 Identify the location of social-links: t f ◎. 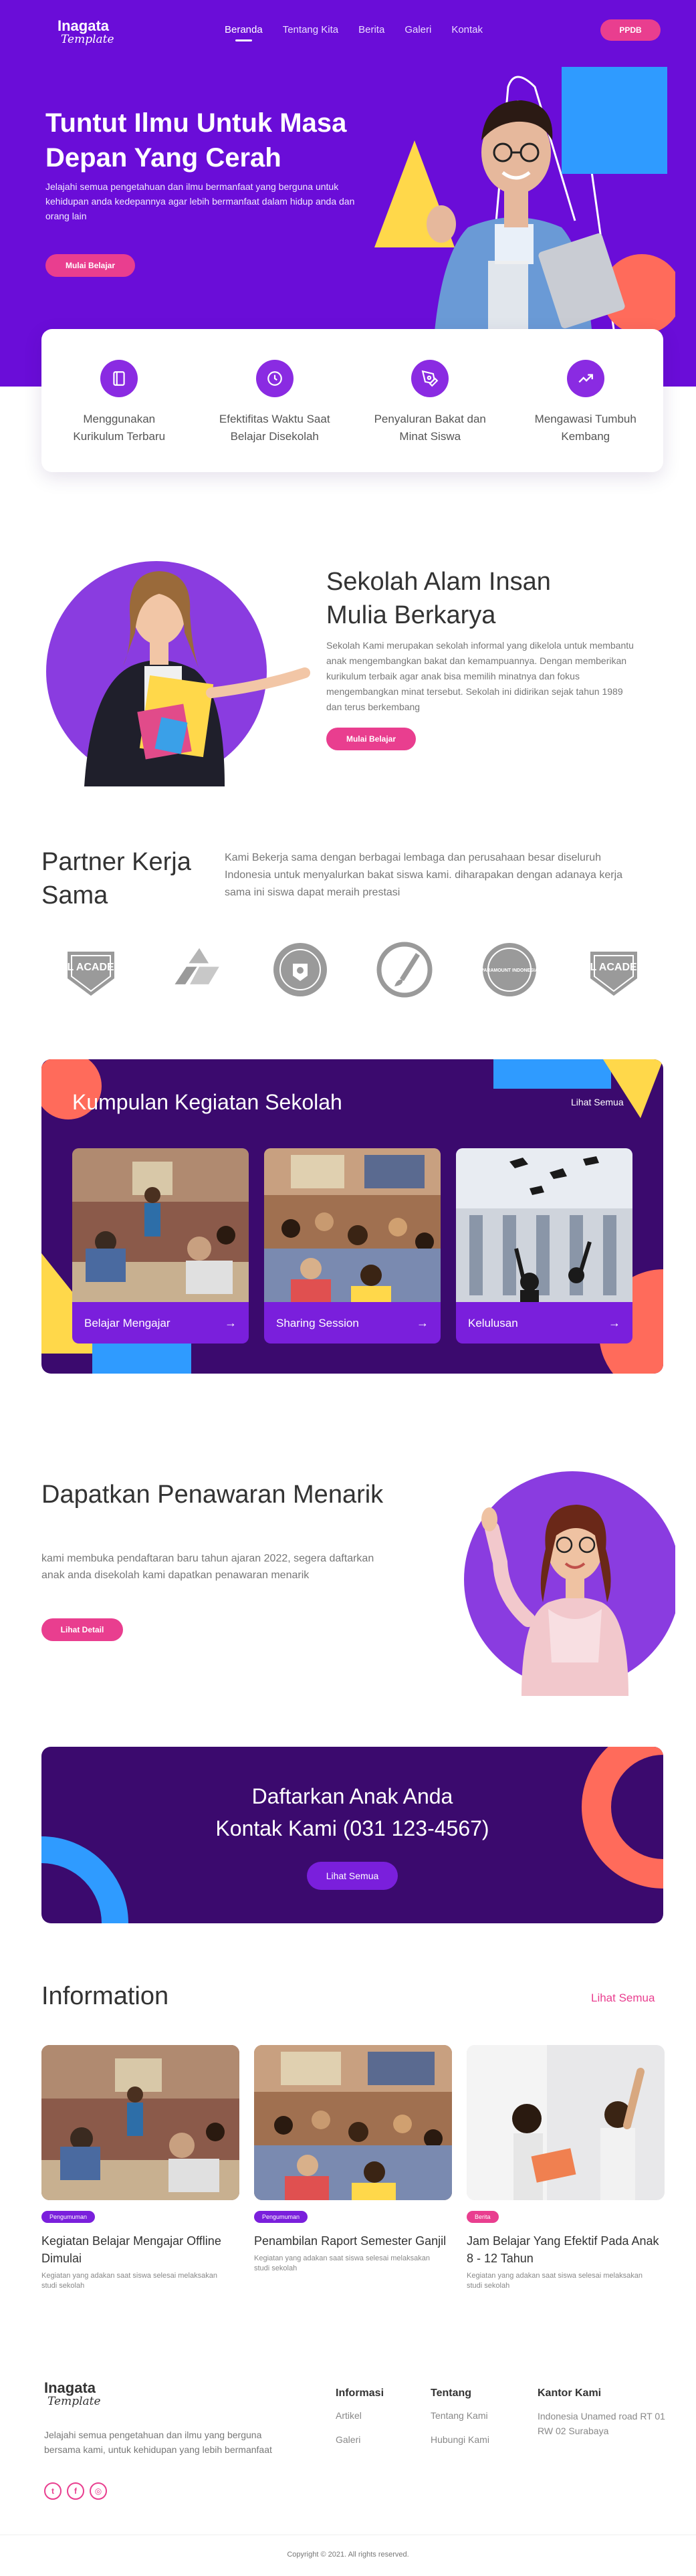
(75, 2491).